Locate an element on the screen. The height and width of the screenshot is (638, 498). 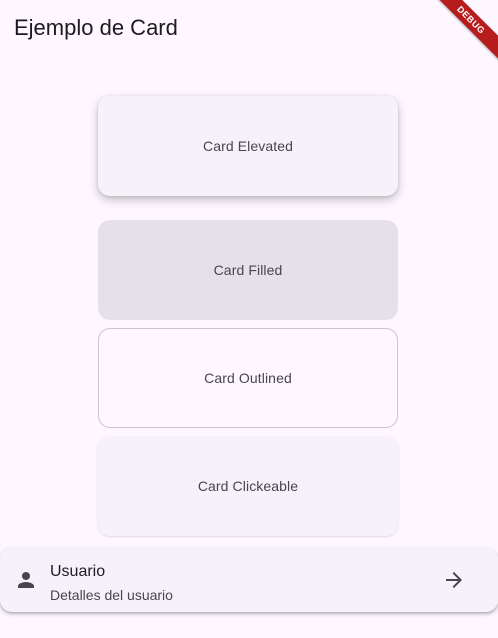
card-filled-label: Card Filled is located at coordinates (248, 270).